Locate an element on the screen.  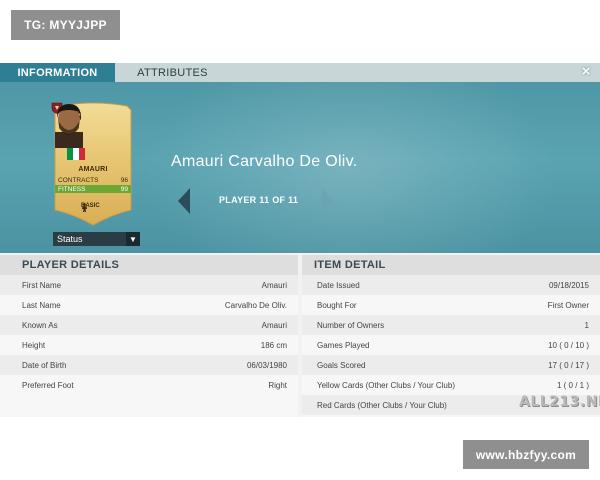
item-label: Yellow Cards (Other Clubs / Your Club) is located at coordinates (386, 385).